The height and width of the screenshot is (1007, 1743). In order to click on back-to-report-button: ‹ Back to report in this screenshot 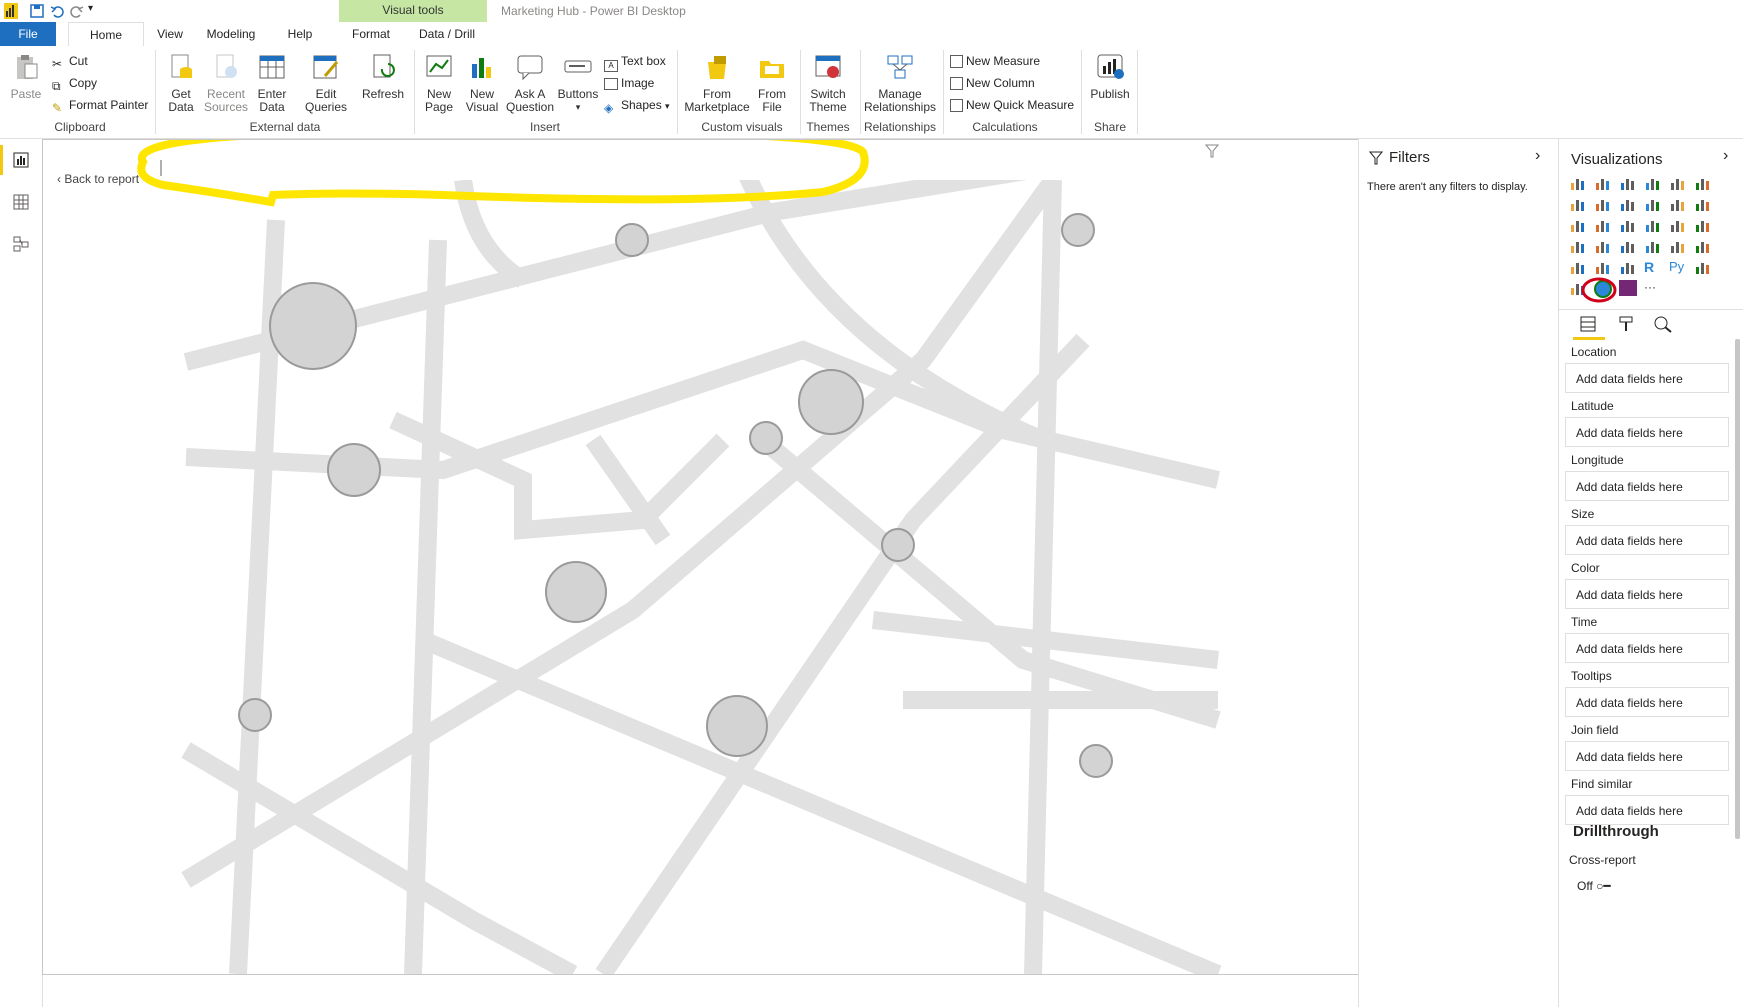, I will do `click(98, 179)`.